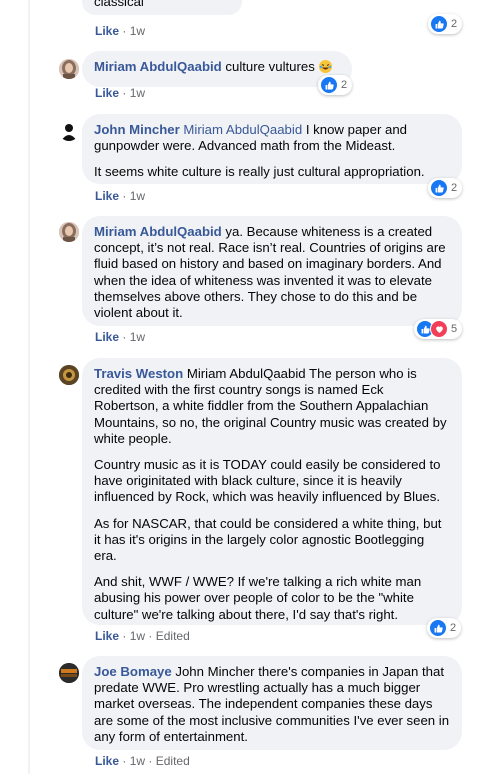 This screenshot has height=774, width=498. What do you see at coordinates (138, 373) in the screenshot?
I see `comment-author: Travis Weston` at bounding box center [138, 373].